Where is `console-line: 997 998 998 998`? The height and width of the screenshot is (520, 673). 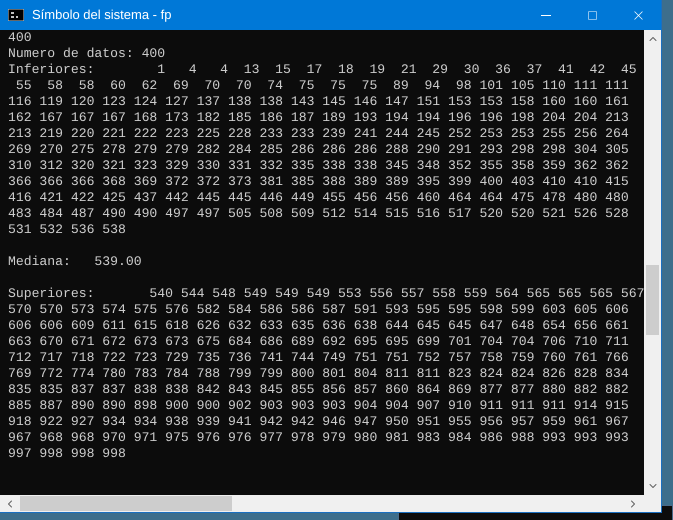 console-line: 997 998 998 998 is located at coordinates (67, 454).